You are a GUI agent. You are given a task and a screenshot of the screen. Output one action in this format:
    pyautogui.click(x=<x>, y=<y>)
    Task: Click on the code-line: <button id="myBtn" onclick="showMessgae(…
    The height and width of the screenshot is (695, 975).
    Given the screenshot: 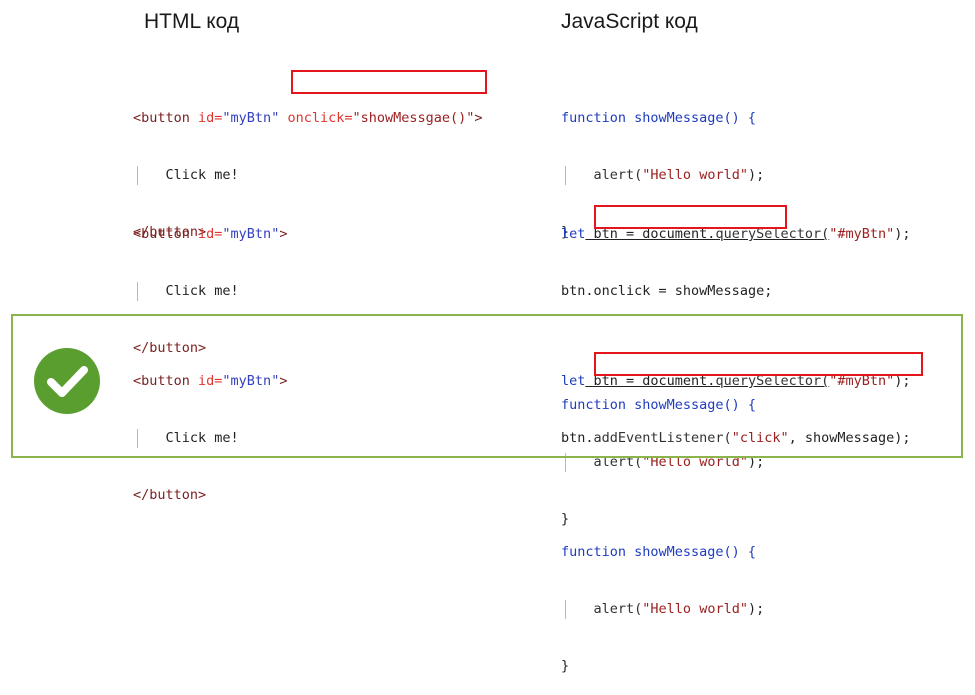 What is the action you would take?
    pyautogui.click(x=308, y=118)
    